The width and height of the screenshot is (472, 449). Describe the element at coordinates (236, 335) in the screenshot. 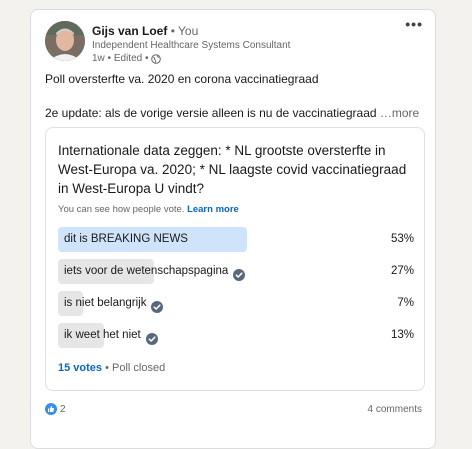

I see `poll-option: ik weet het niet 13%` at that location.